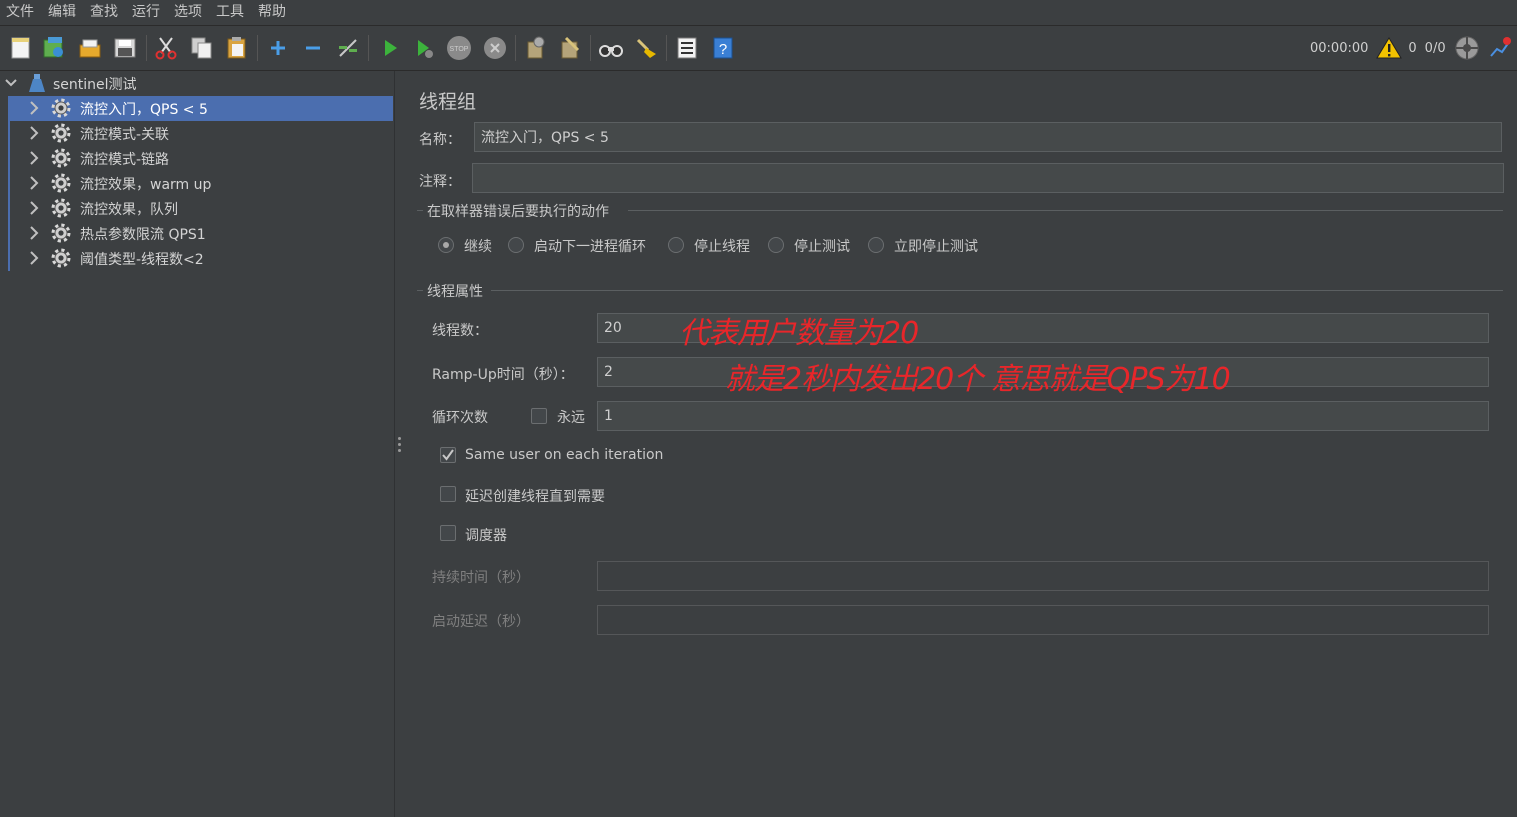  Describe the element at coordinates (1435, 48) in the screenshot. I see `thread-count: 0/0` at that location.